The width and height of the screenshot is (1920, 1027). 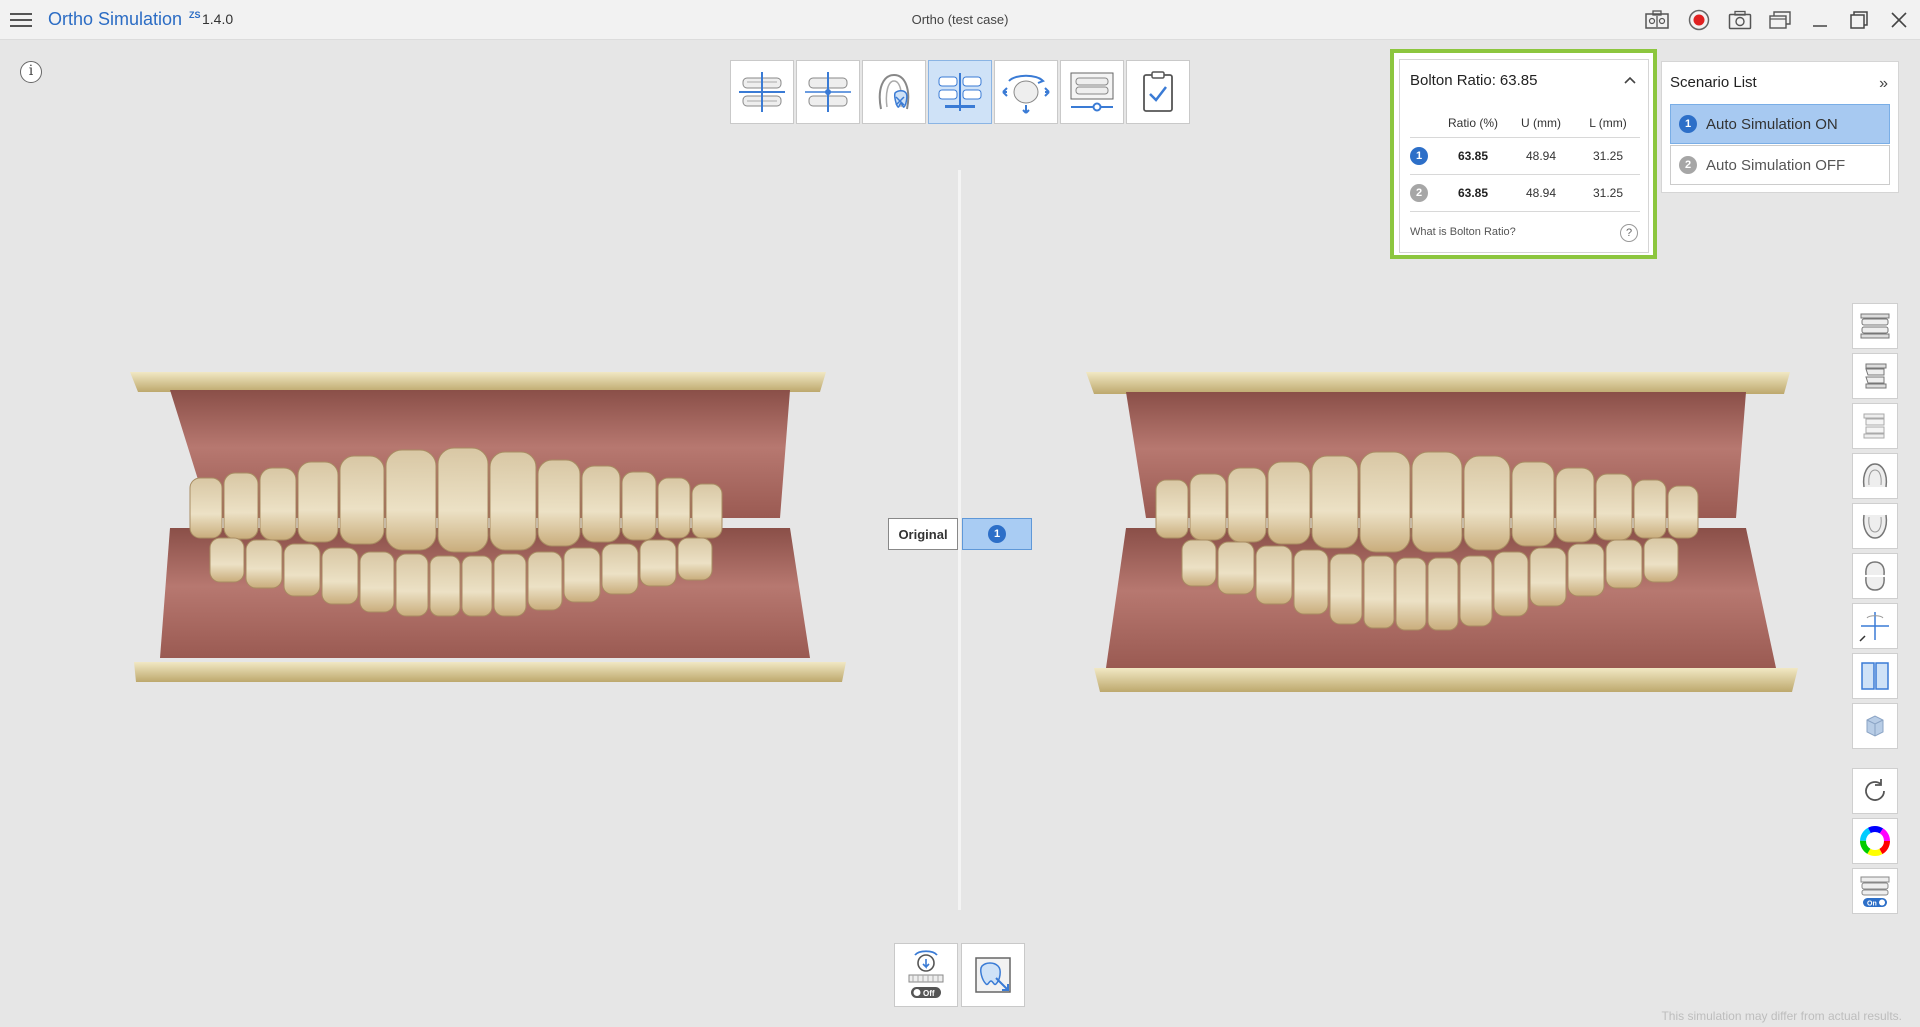 I want to click on axis-view-icon, so click(x=1874, y=627).